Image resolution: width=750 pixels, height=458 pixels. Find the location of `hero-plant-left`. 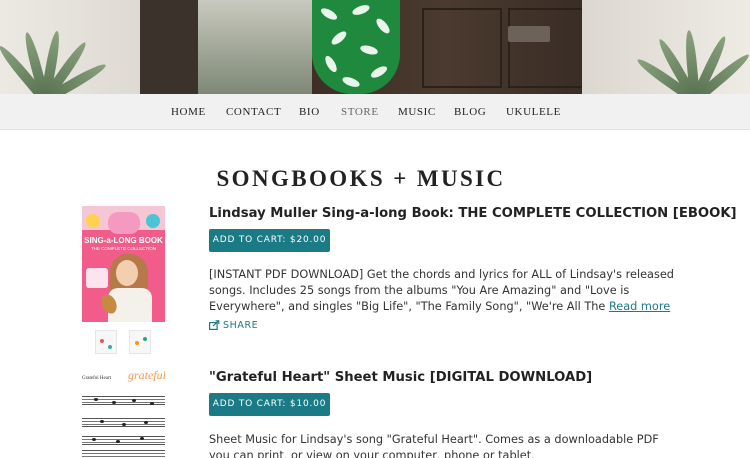

hero-plant-left is located at coordinates (54, 52).